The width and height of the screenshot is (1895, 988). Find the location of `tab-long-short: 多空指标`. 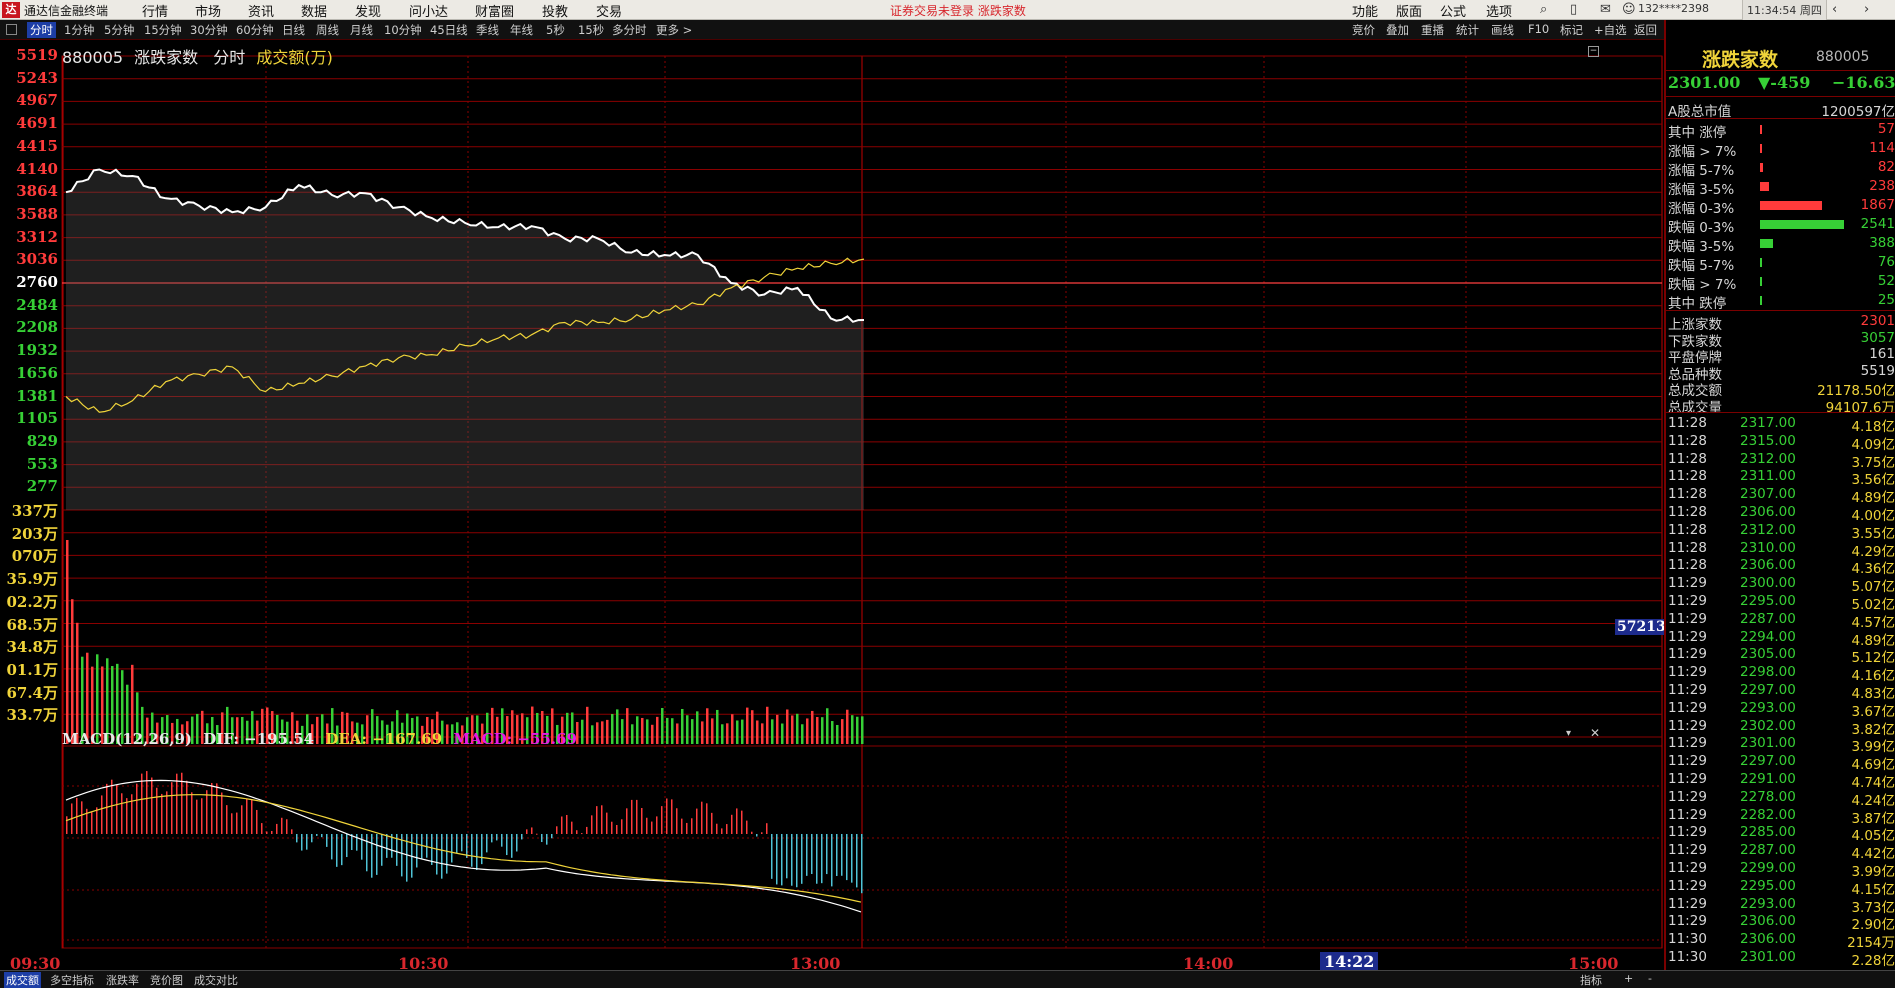

tab-long-short: 多空指标 is located at coordinates (72, 980).